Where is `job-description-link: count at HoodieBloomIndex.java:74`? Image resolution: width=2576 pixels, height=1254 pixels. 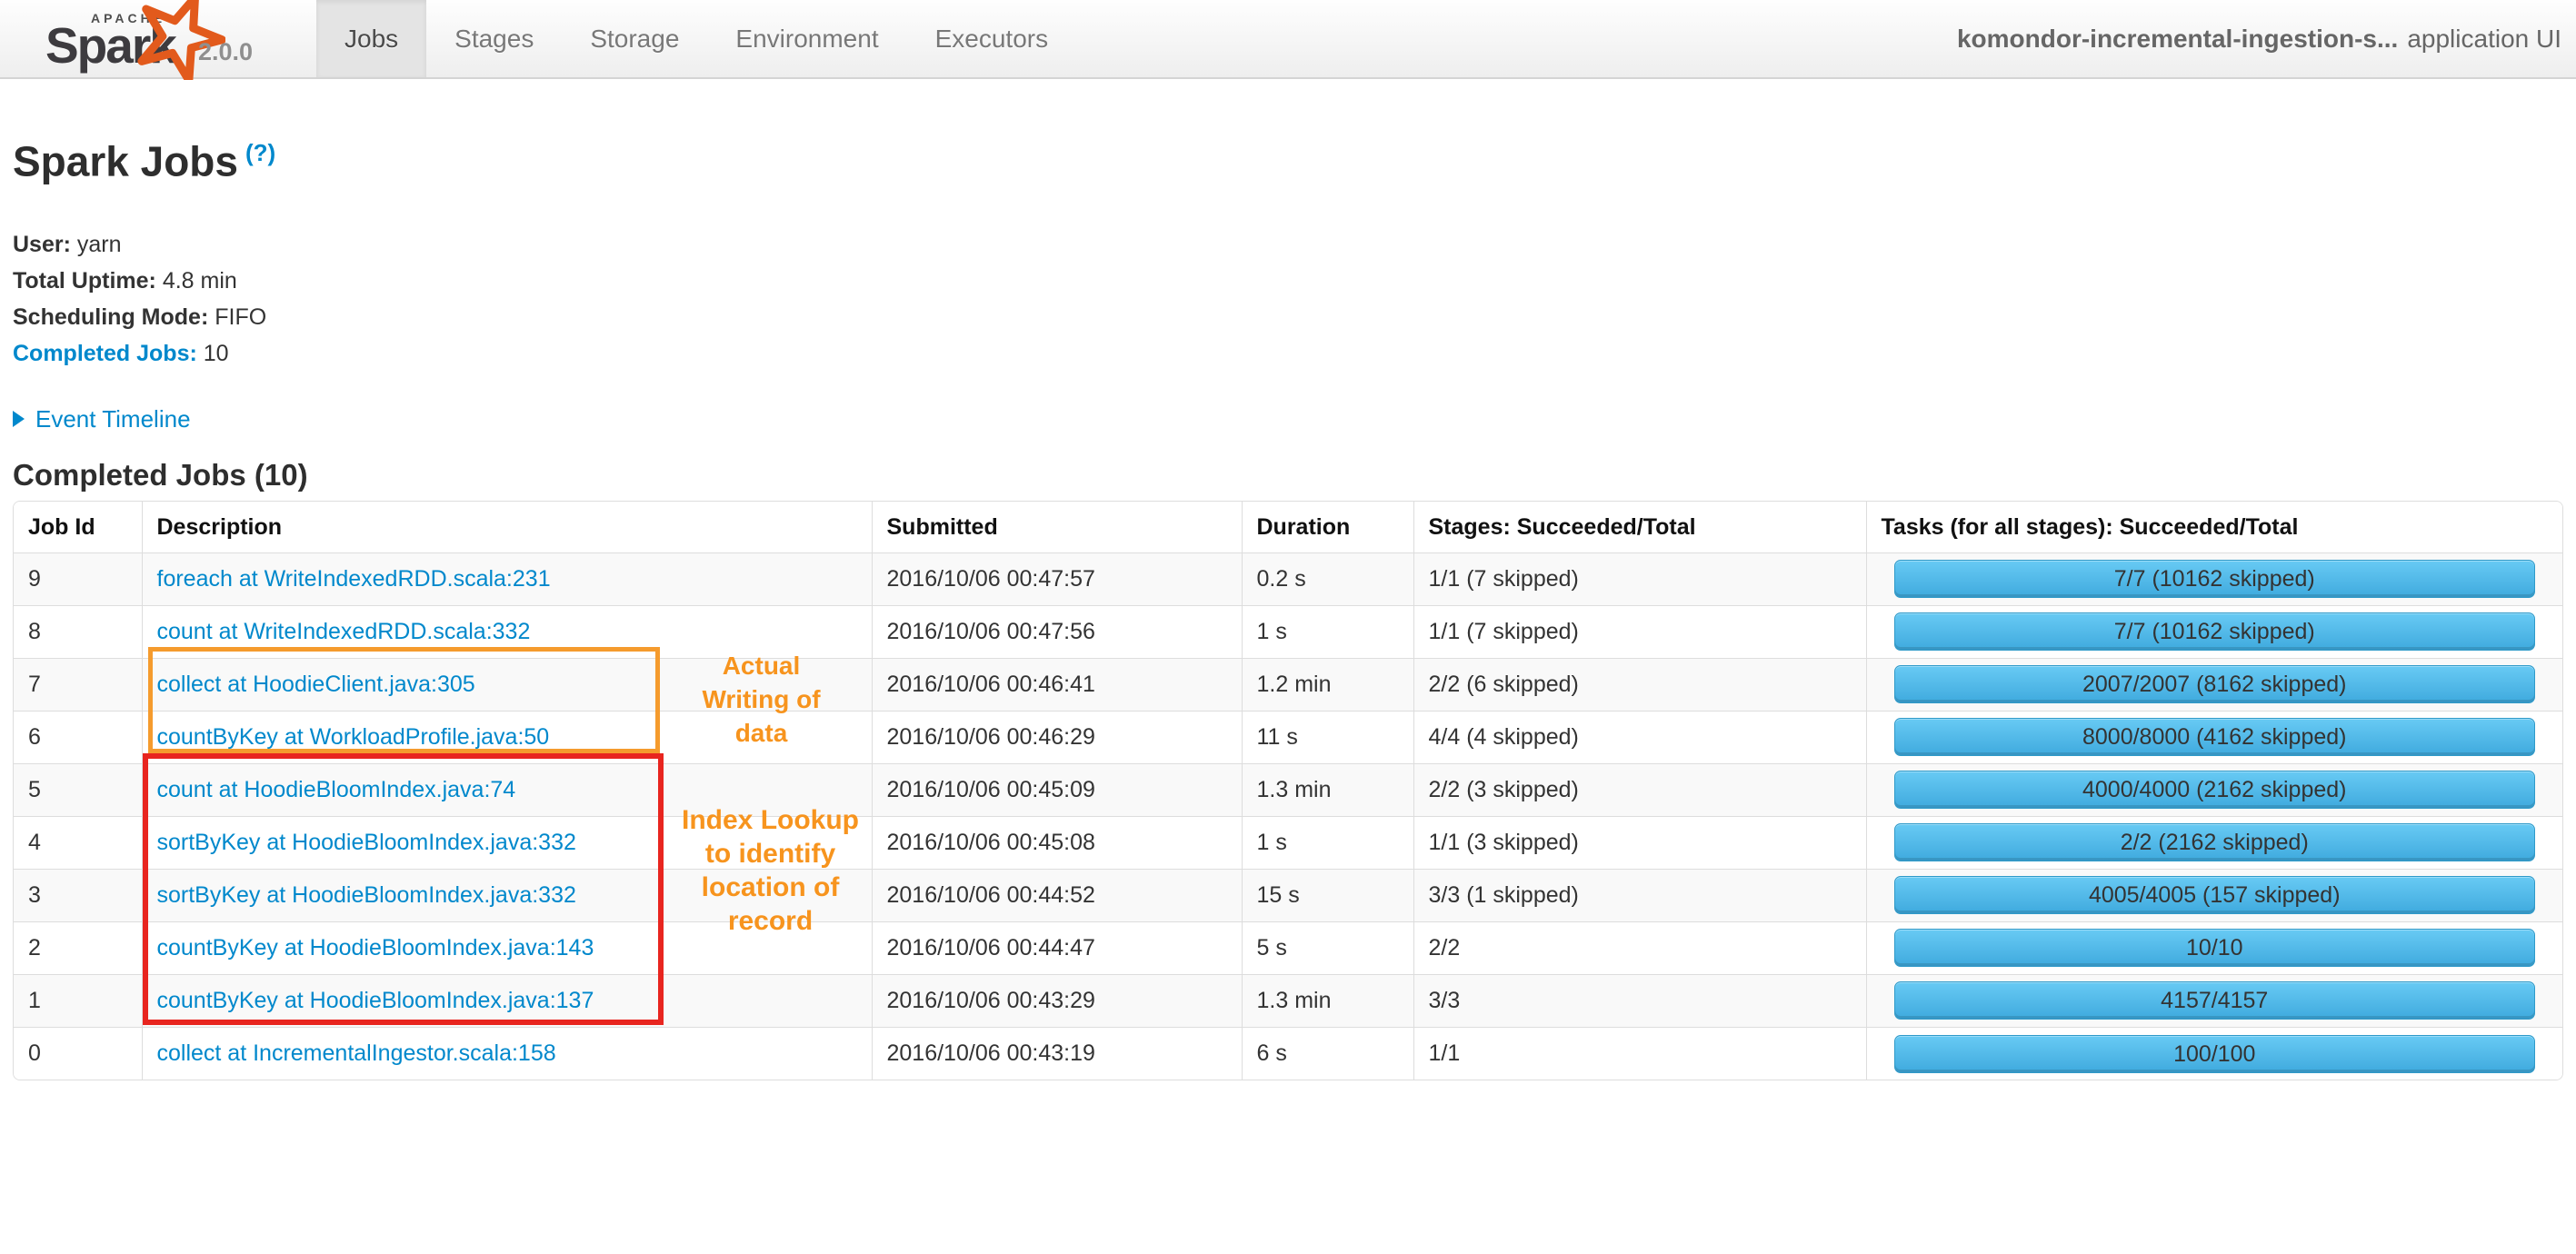
job-description-link: count at HoodieBloomIndex.java:74 is located at coordinates (336, 789).